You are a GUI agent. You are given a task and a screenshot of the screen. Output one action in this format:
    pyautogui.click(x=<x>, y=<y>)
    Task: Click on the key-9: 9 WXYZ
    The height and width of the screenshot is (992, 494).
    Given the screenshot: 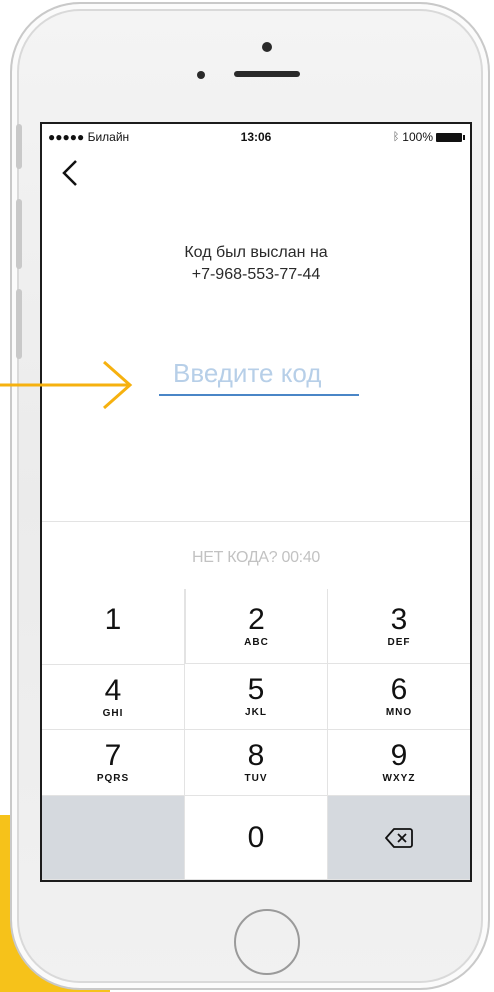 What is the action you would take?
    pyautogui.click(x=399, y=763)
    